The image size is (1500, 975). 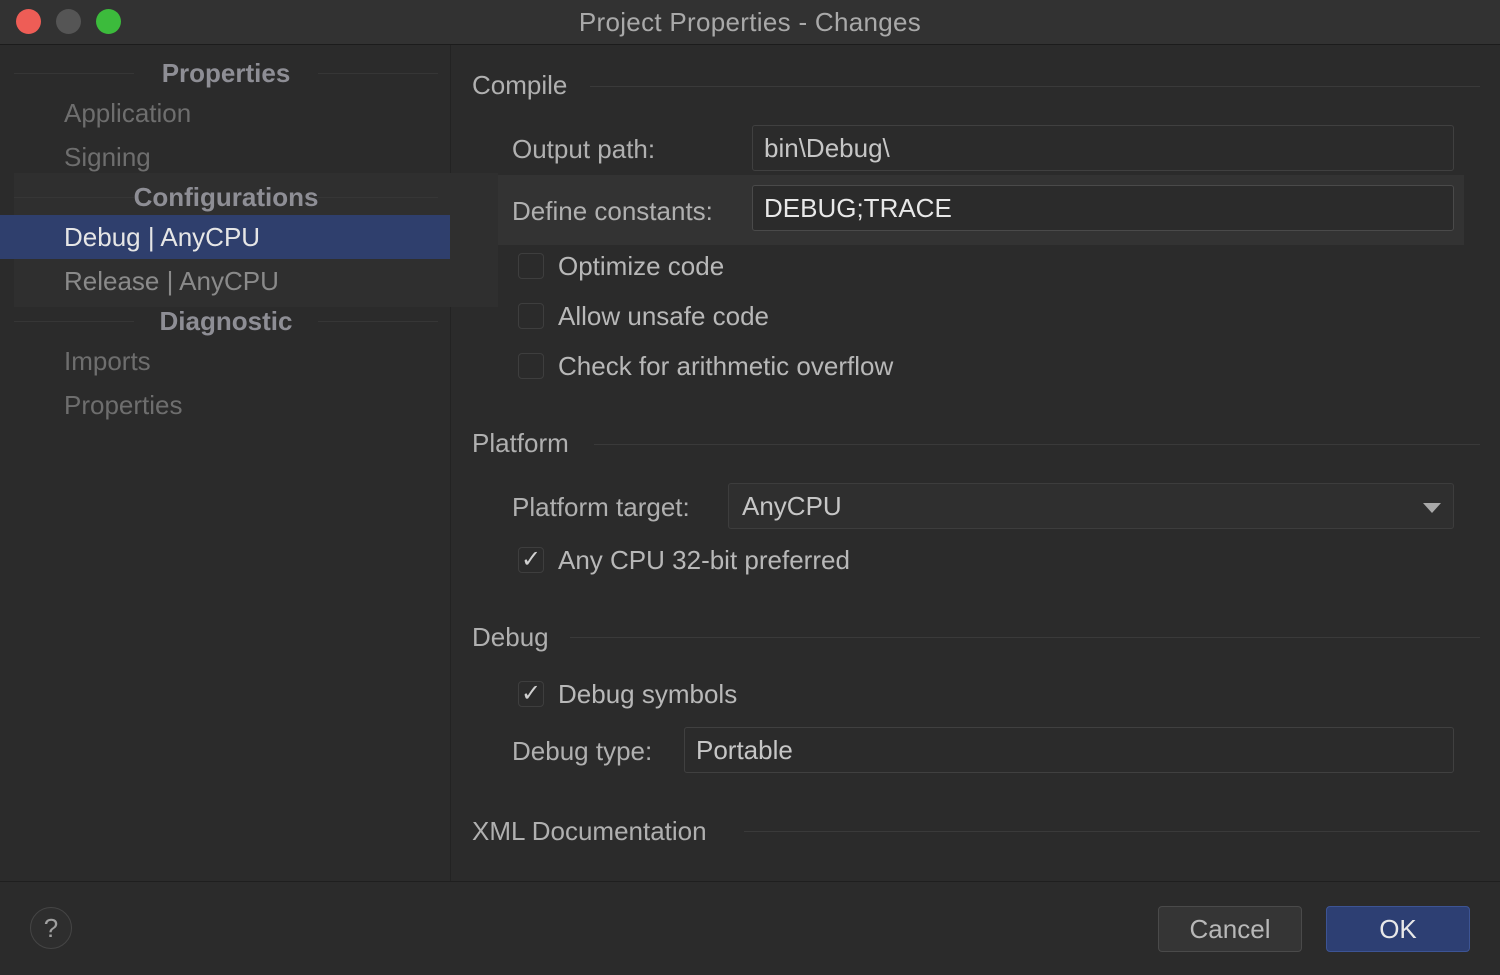 What do you see at coordinates (226, 321) in the screenshot?
I see `sidebar-header-diagnostic: Diagnostic` at bounding box center [226, 321].